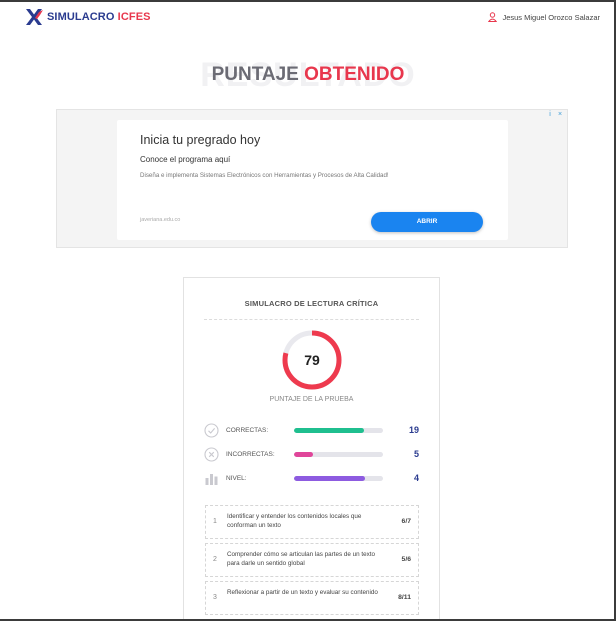  Describe the element at coordinates (406, 521) in the screenshot. I see `competency-score: 6/7` at that location.